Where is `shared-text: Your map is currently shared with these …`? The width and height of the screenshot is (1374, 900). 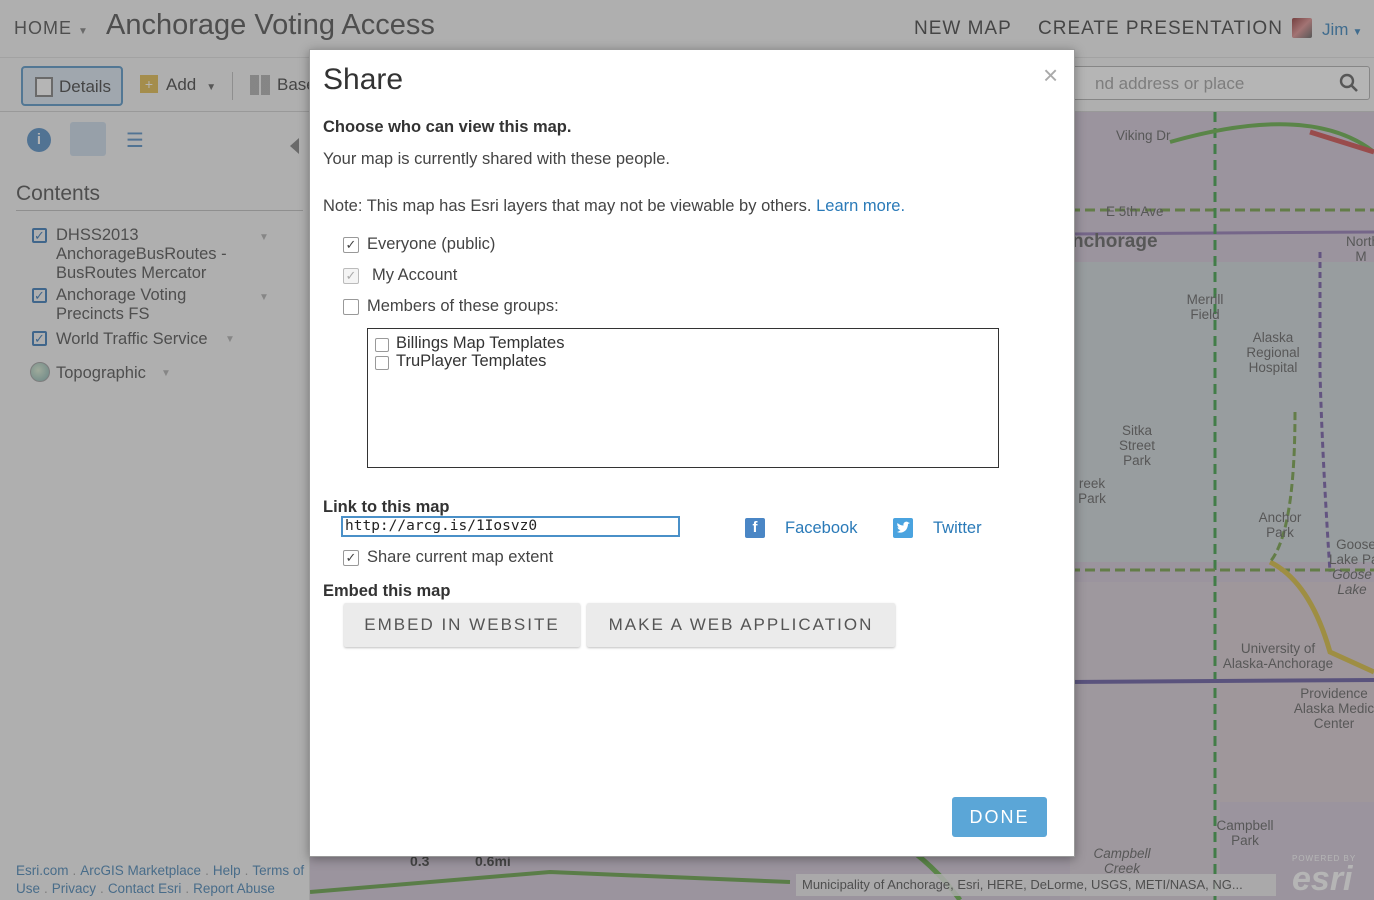
shared-text: Your map is currently shared with these … is located at coordinates (496, 159).